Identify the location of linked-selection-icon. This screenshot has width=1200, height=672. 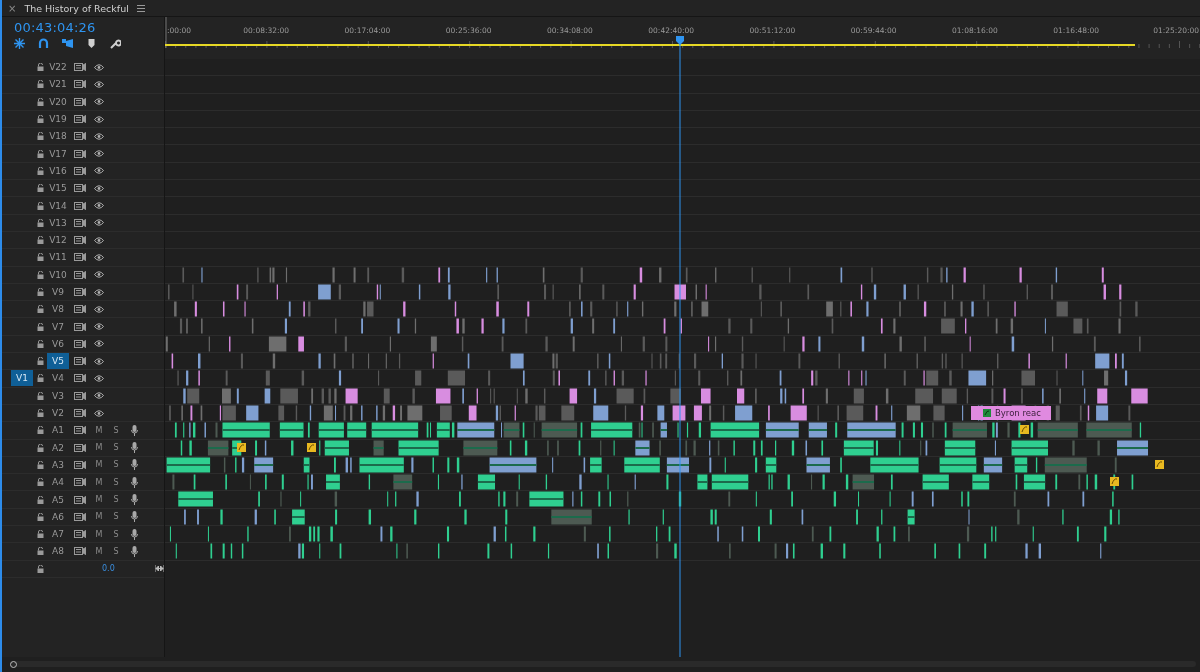
(67, 43).